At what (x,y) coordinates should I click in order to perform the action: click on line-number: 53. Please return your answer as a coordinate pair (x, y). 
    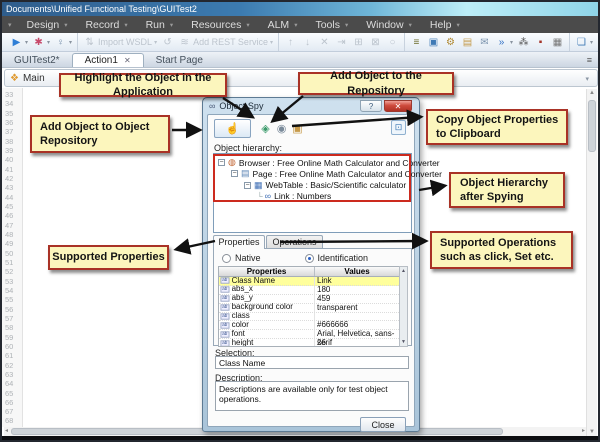
    Looking at the image, I should click on (9, 281).